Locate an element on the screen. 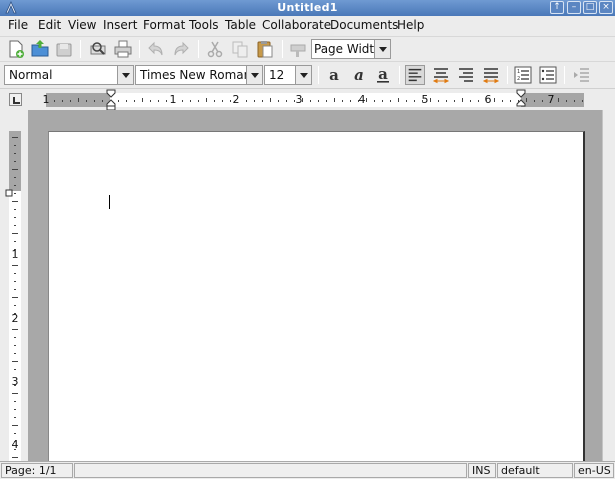 This screenshot has width=615, height=479. redo-icon is located at coordinates (181, 49).